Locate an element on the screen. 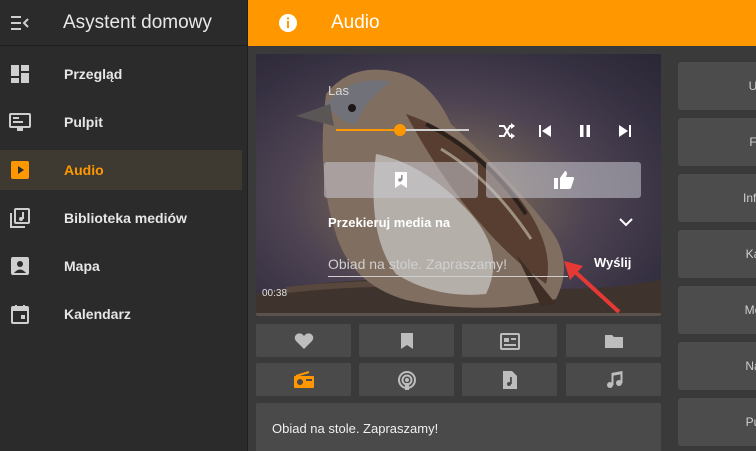 The image size is (756, 451). menu-collapse-icon is located at coordinates (20, 22).